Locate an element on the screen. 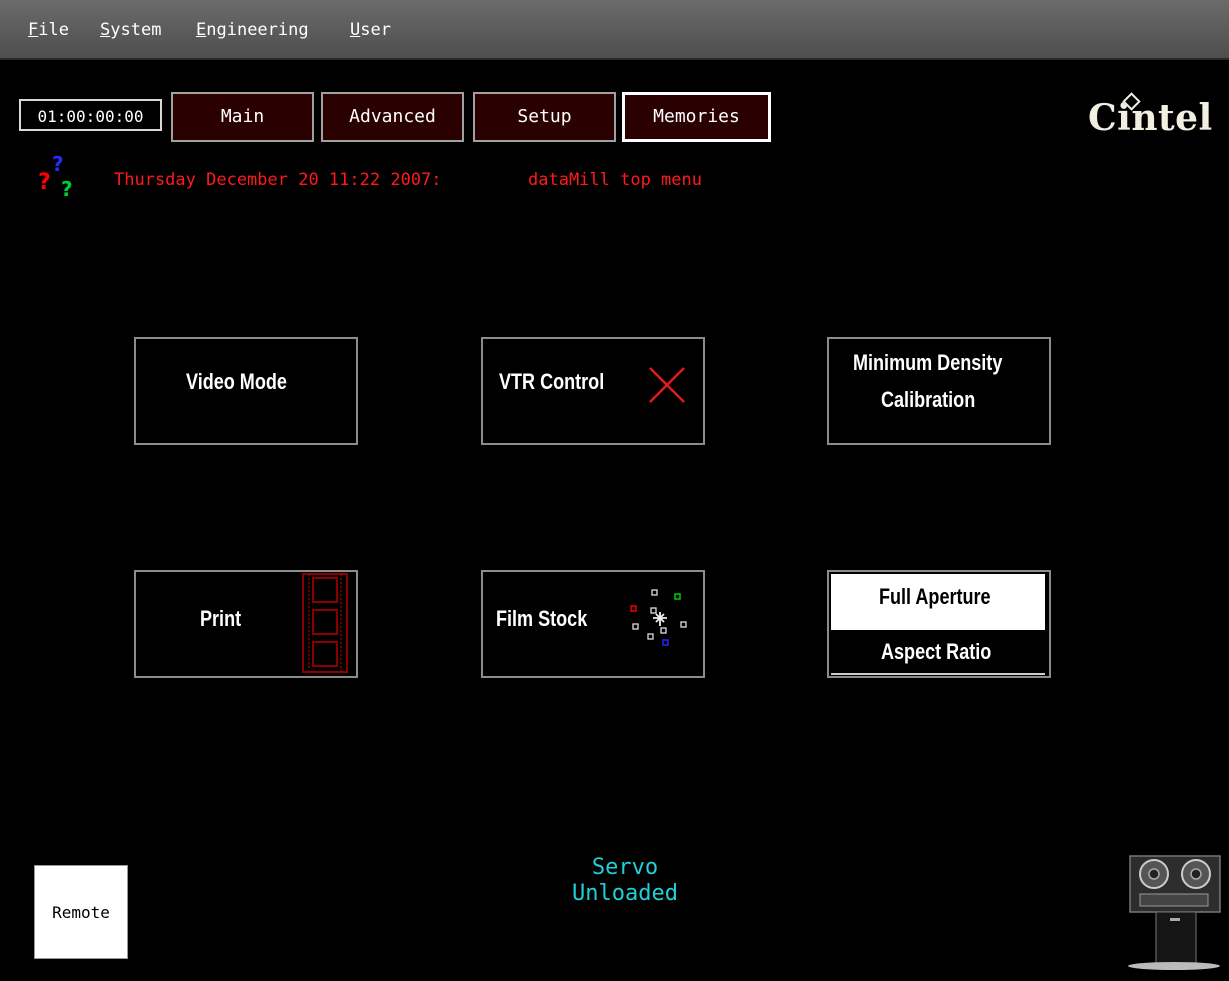 The height and width of the screenshot is (981, 1229). question-marks-icon: ? ? ? is located at coordinates (60, 177).